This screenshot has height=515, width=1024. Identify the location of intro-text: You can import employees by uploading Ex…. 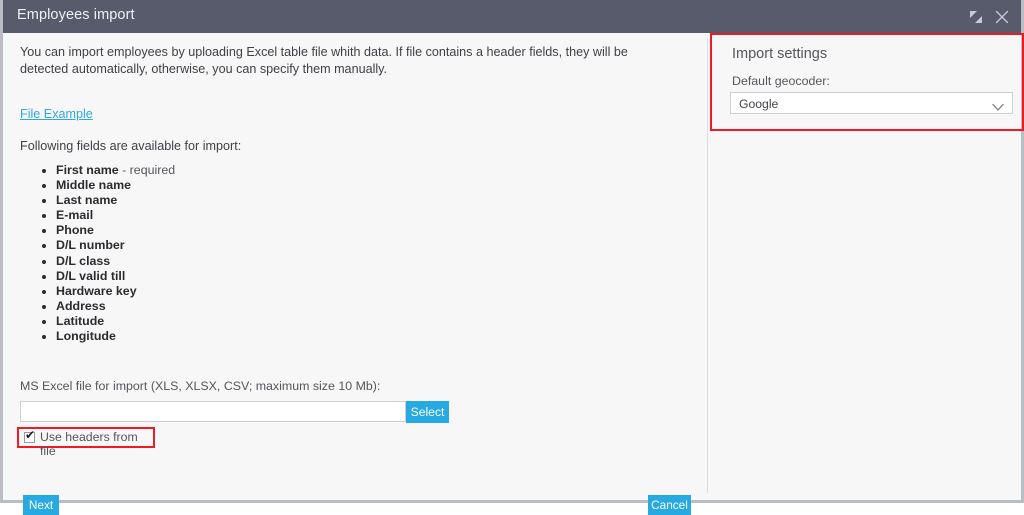
(324, 60).